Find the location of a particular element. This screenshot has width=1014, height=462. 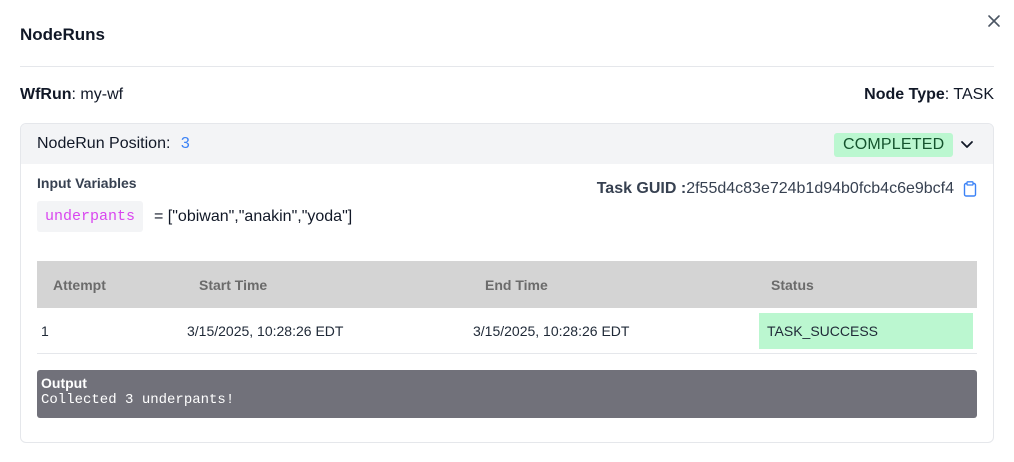

node-type-info: Node Type: TASK is located at coordinates (929, 94).